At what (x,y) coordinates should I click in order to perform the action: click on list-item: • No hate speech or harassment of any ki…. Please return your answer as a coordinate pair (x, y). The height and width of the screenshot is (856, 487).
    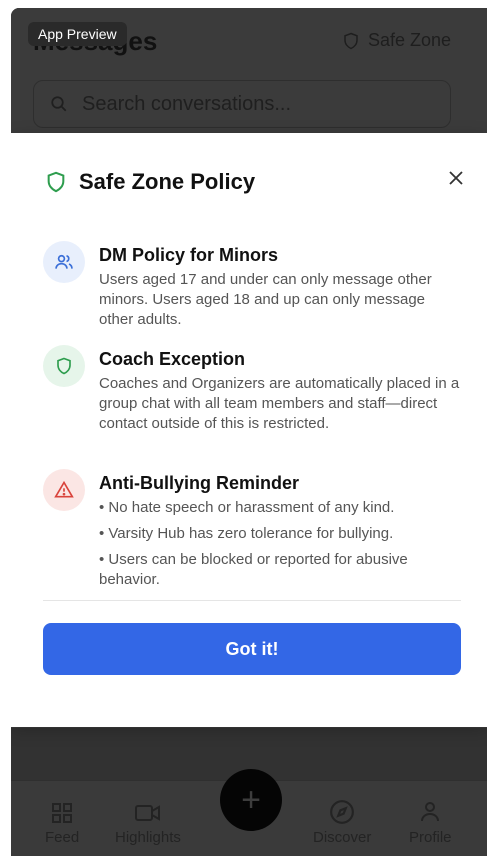
    Looking at the image, I should click on (247, 507).